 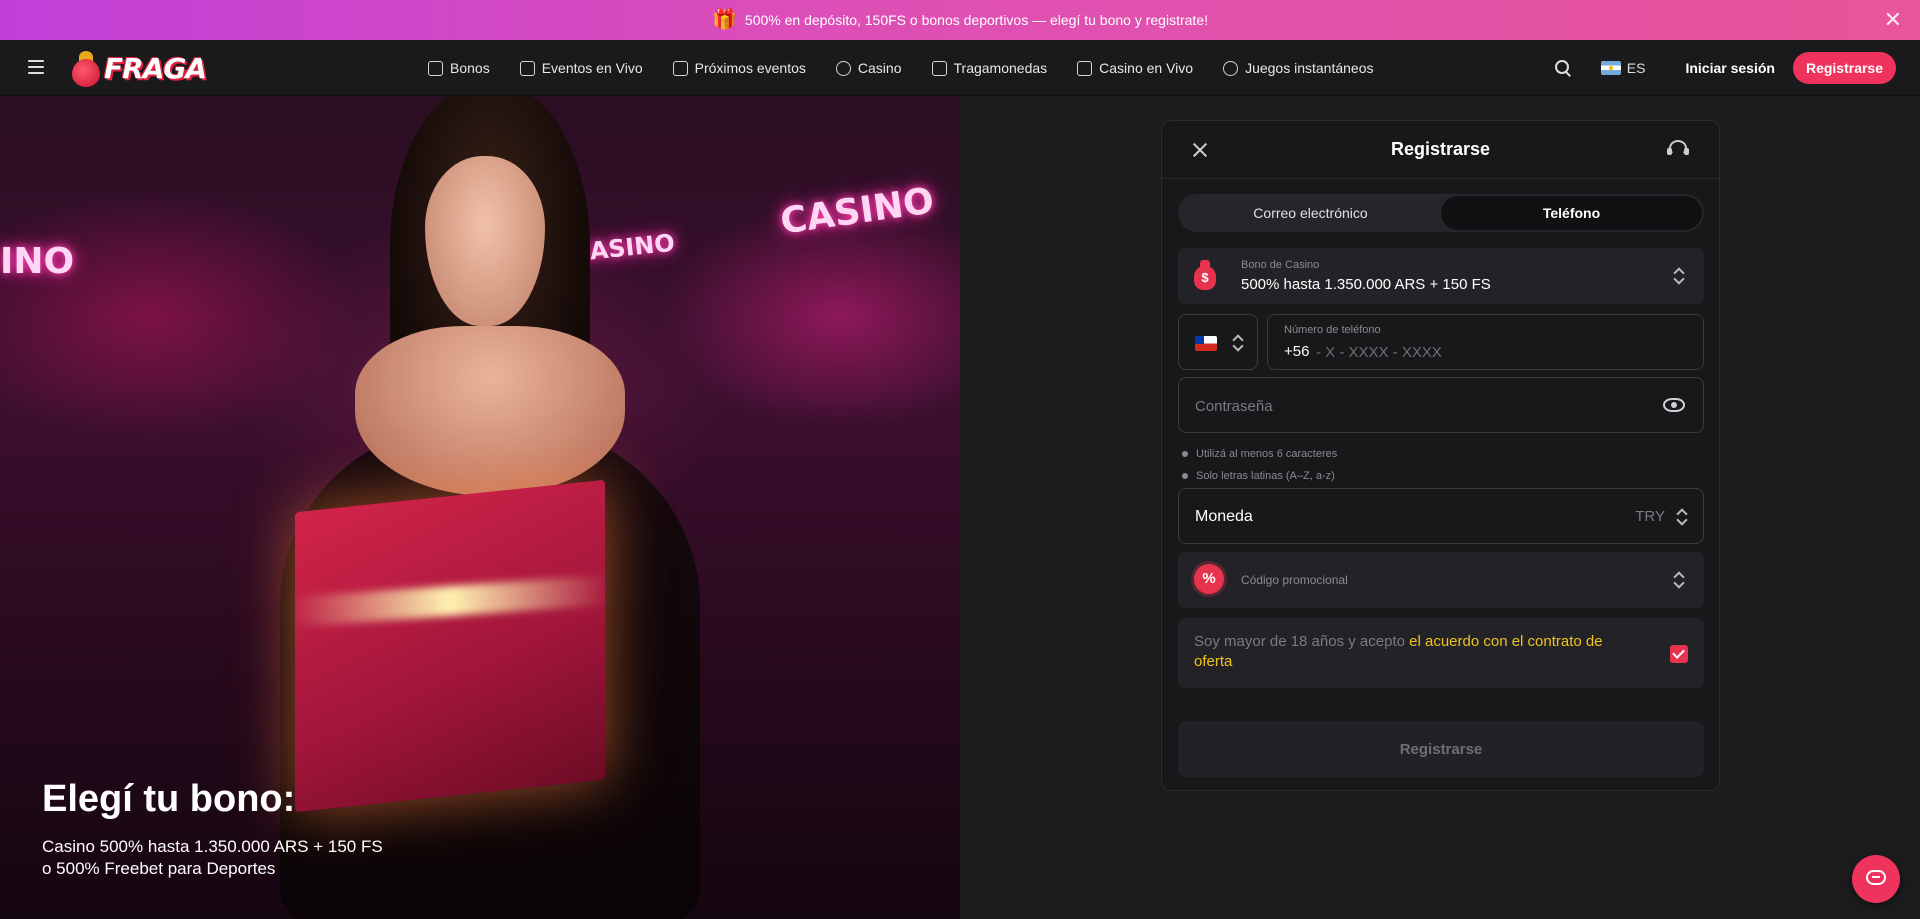 I want to click on strawberry-logo-icon, so click(x=86, y=68).